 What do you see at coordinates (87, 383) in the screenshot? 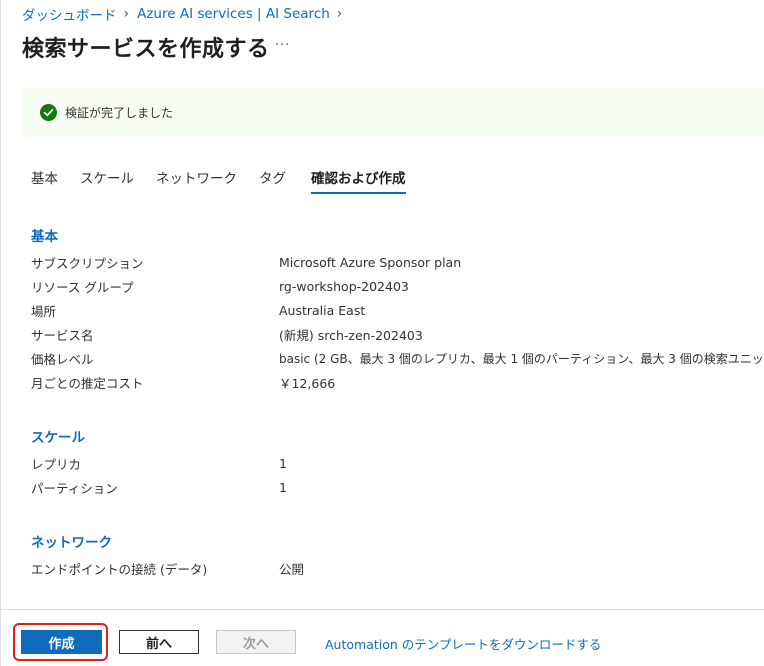
I see `row-label: 月ごとの推定コスト` at bounding box center [87, 383].